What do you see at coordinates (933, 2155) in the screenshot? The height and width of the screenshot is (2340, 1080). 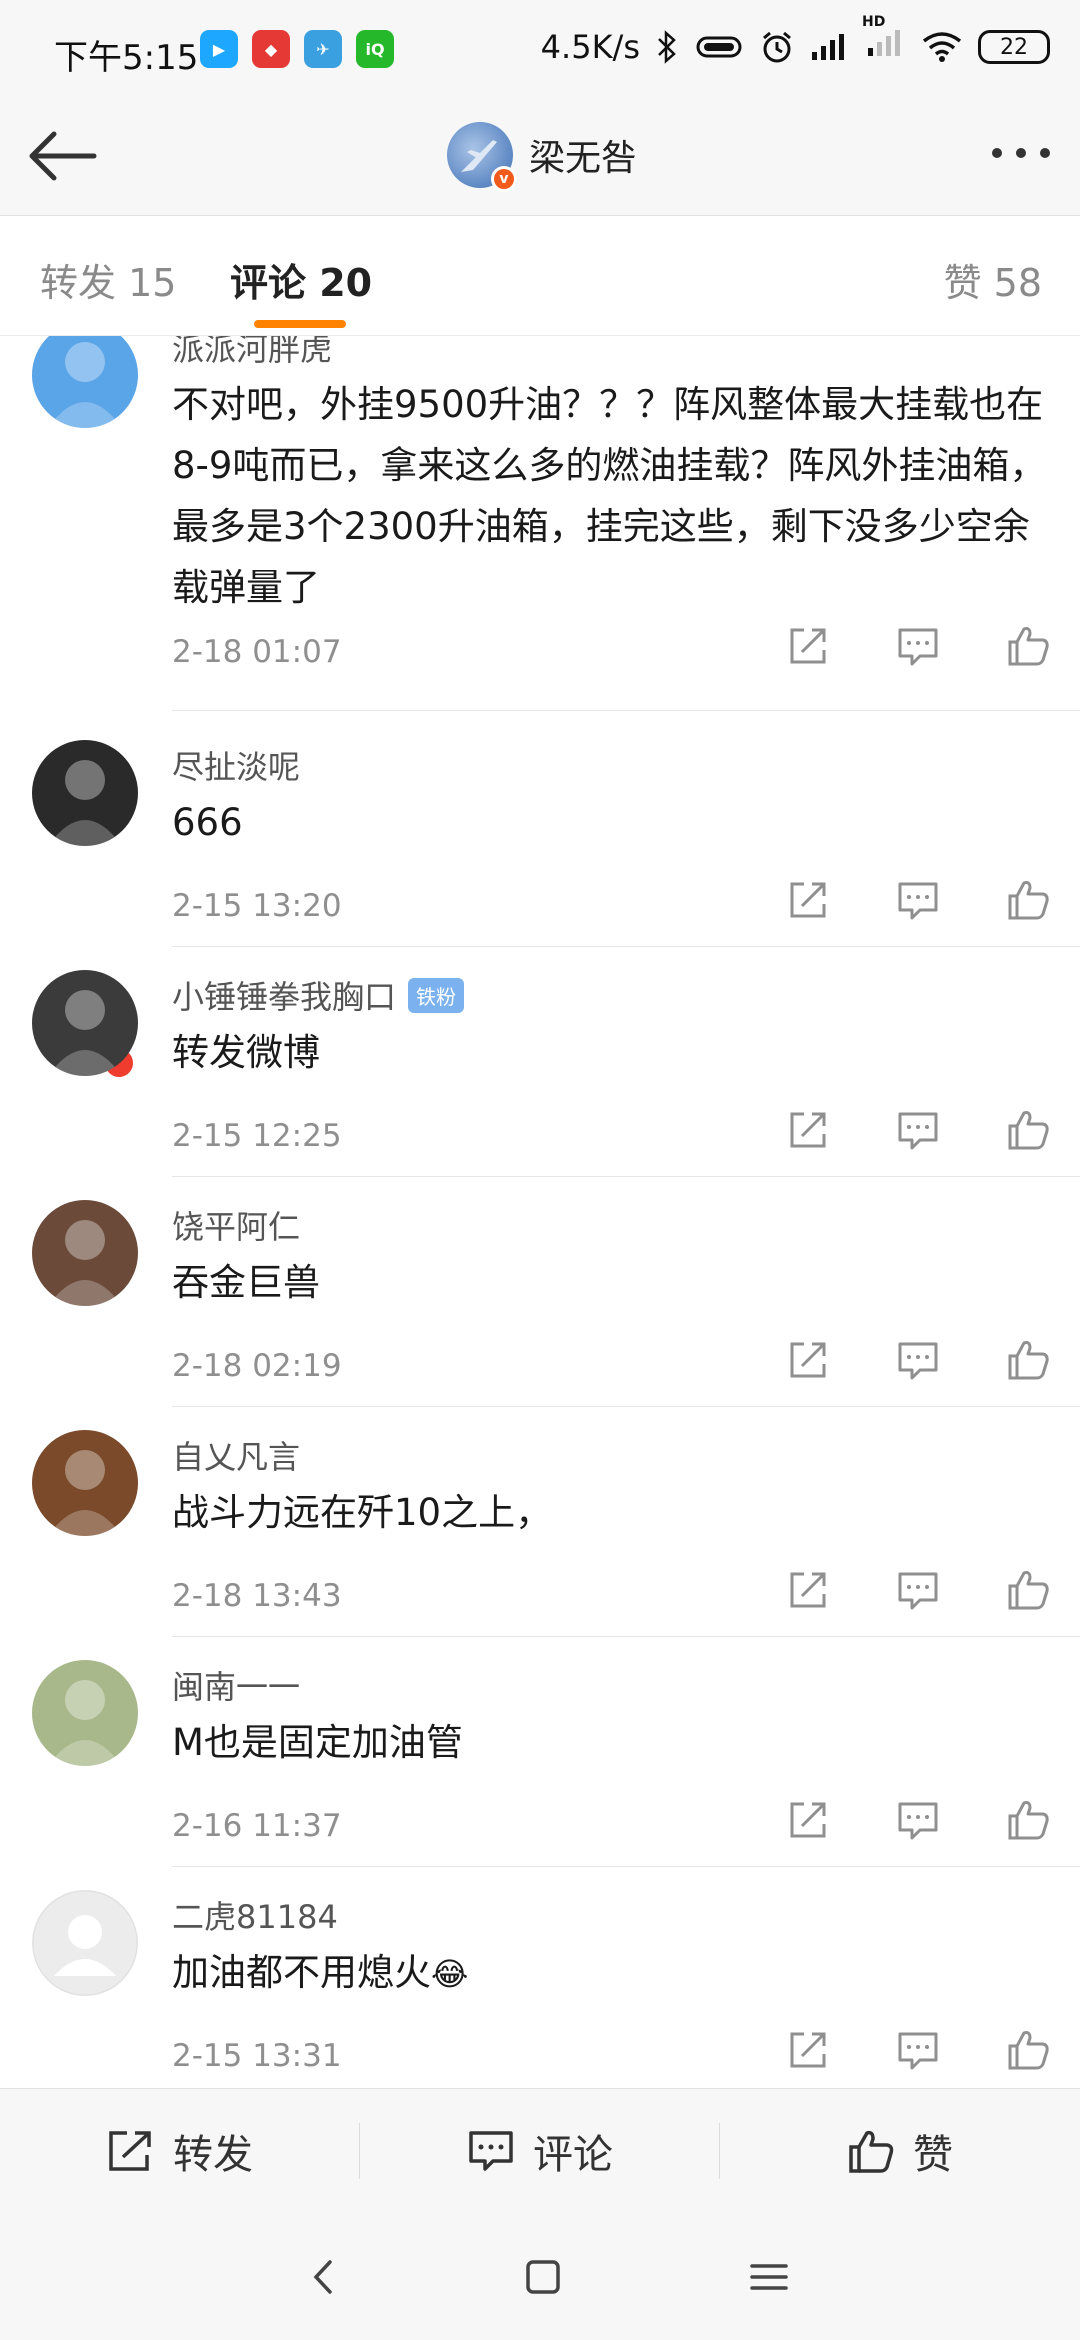 I see `like-label: 赞` at bounding box center [933, 2155].